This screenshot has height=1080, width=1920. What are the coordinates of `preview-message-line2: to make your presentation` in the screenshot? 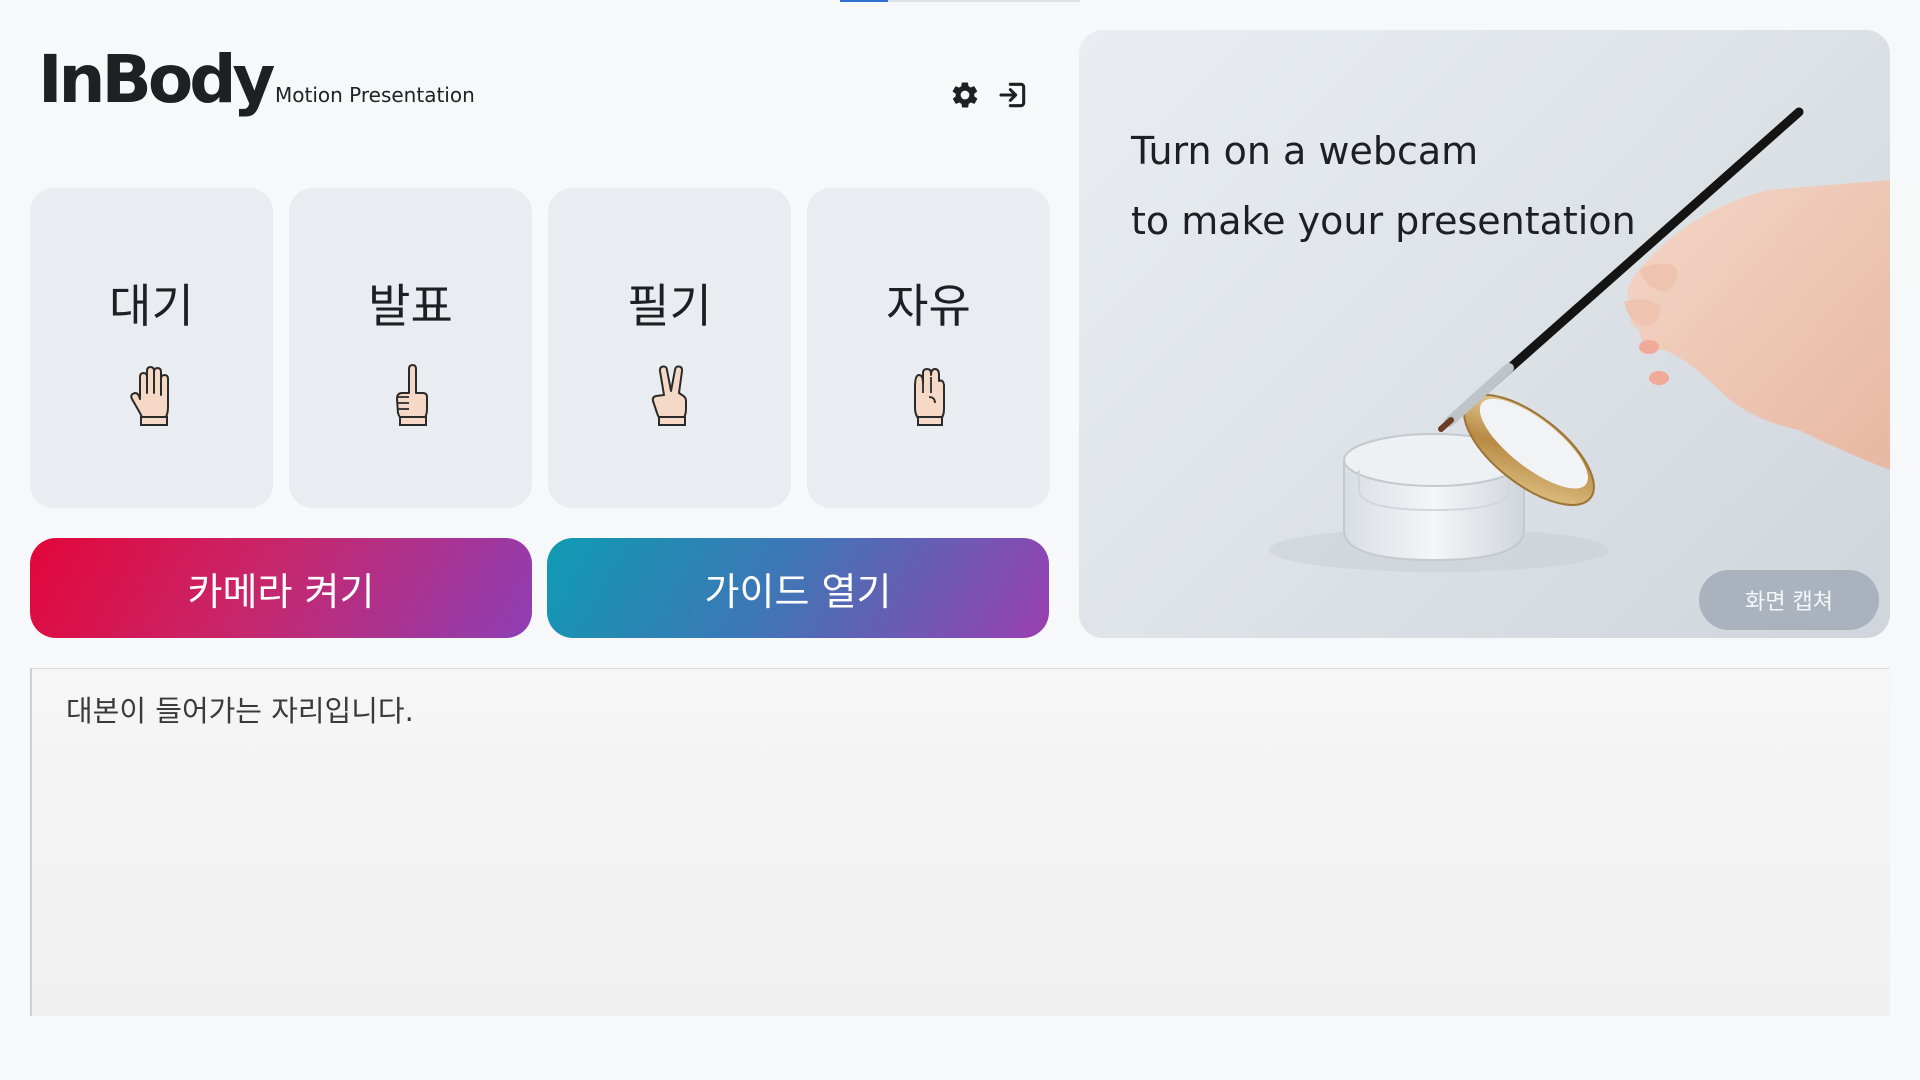 It's located at (1383, 221).